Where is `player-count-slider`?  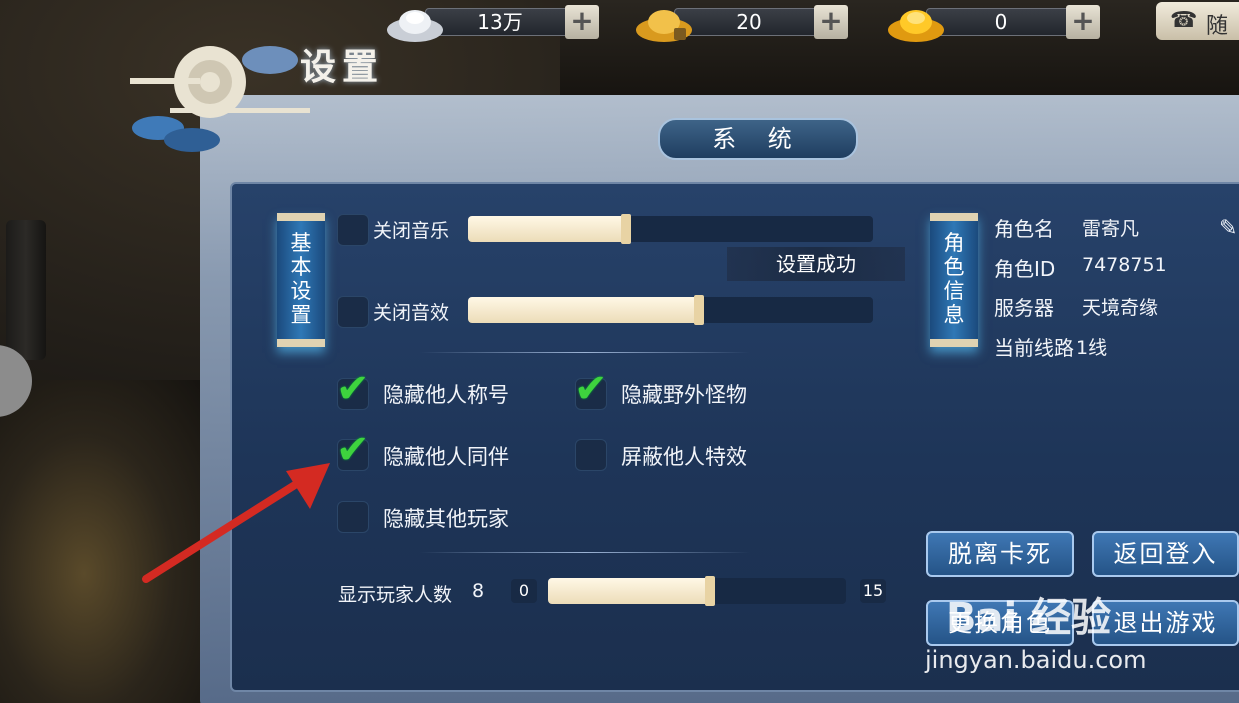
player-count-slider is located at coordinates (697, 591).